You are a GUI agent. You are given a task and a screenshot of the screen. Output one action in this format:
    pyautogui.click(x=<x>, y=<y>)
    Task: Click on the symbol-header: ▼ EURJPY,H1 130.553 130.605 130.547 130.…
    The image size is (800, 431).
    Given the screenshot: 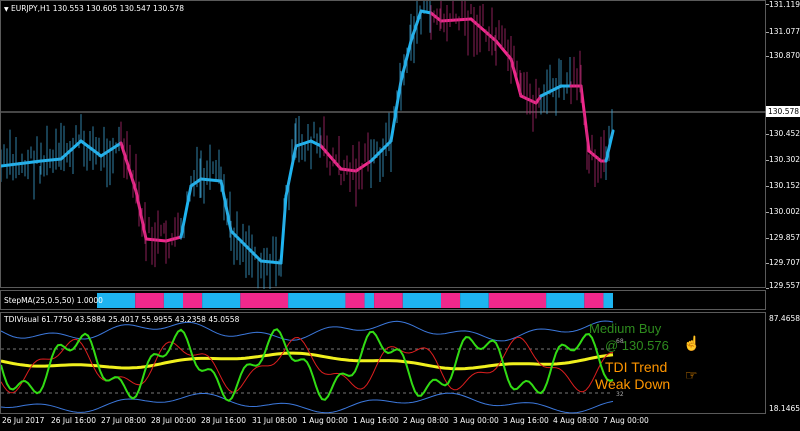 What is the action you would take?
    pyautogui.click(x=94, y=8)
    